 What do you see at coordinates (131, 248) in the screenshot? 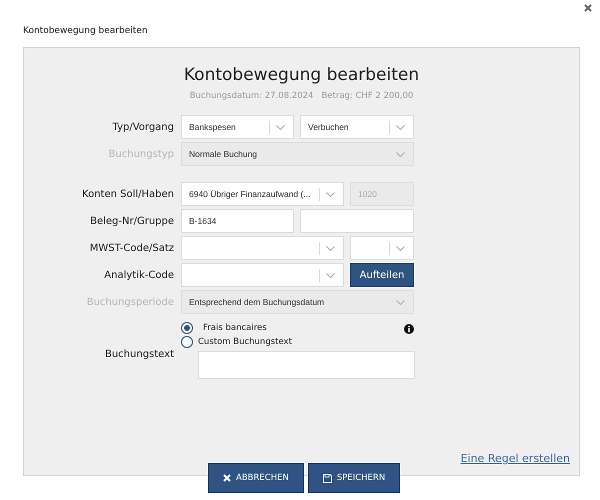
I see `field-label: MWST-Code/Satz` at bounding box center [131, 248].